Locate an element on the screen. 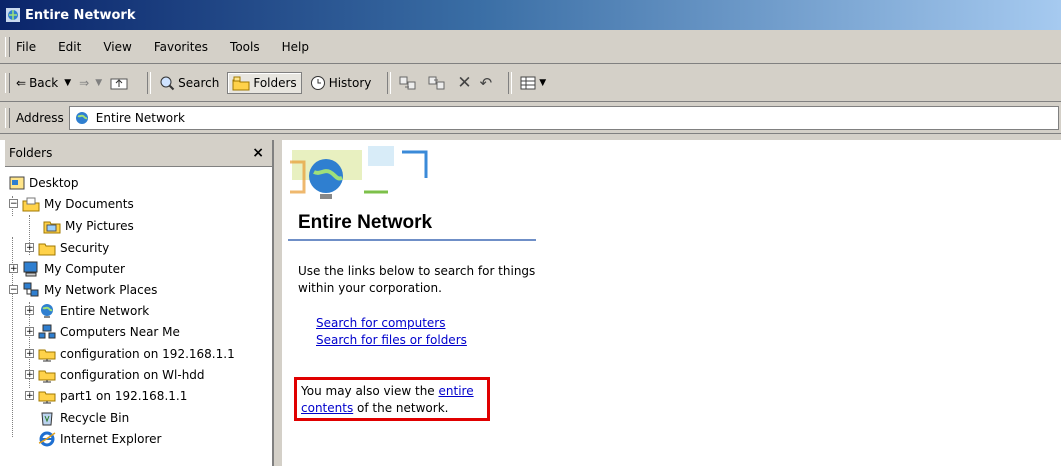 The height and width of the screenshot is (466, 1061). menu-favorites: Favorites is located at coordinates (181, 47).